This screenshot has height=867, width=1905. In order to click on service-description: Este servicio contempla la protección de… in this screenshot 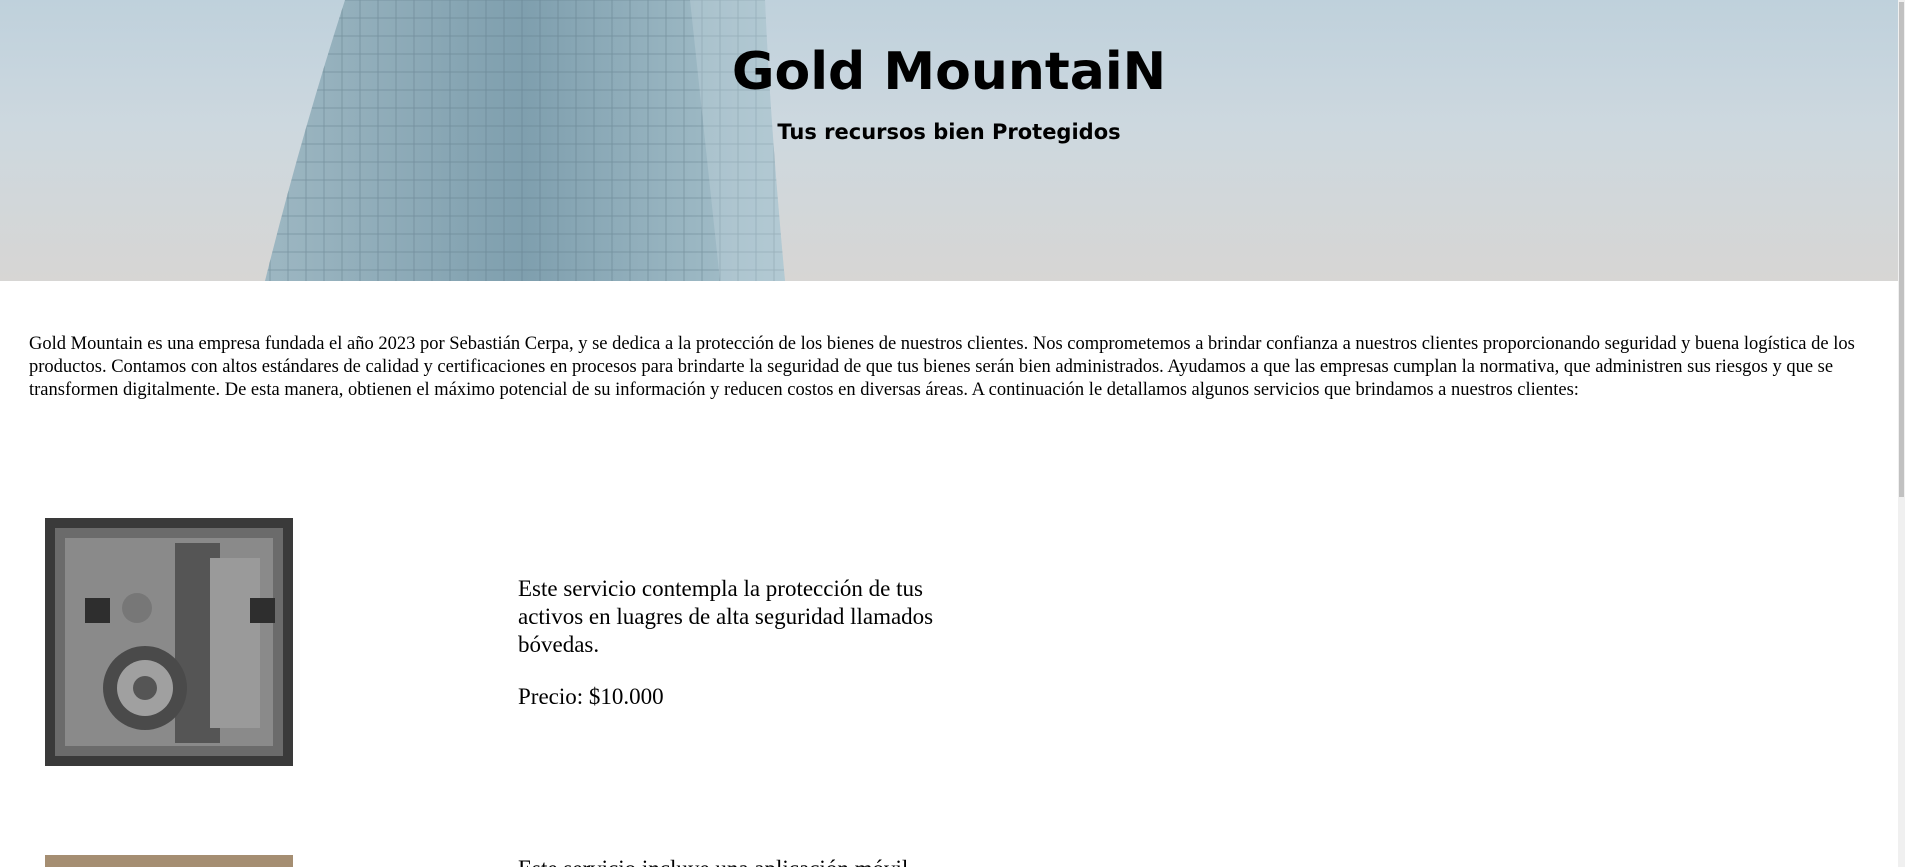, I will do `click(726, 616)`.